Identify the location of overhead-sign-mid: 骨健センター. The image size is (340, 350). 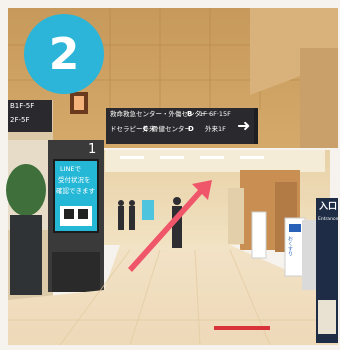
(171, 129).